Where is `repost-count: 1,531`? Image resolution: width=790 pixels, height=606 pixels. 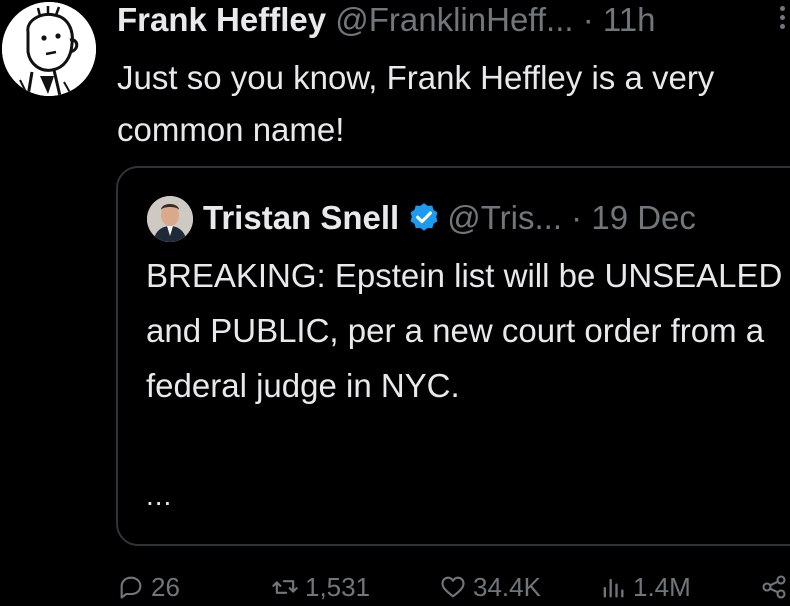 repost-count: 1,531 is located at coordinates (338, 586).